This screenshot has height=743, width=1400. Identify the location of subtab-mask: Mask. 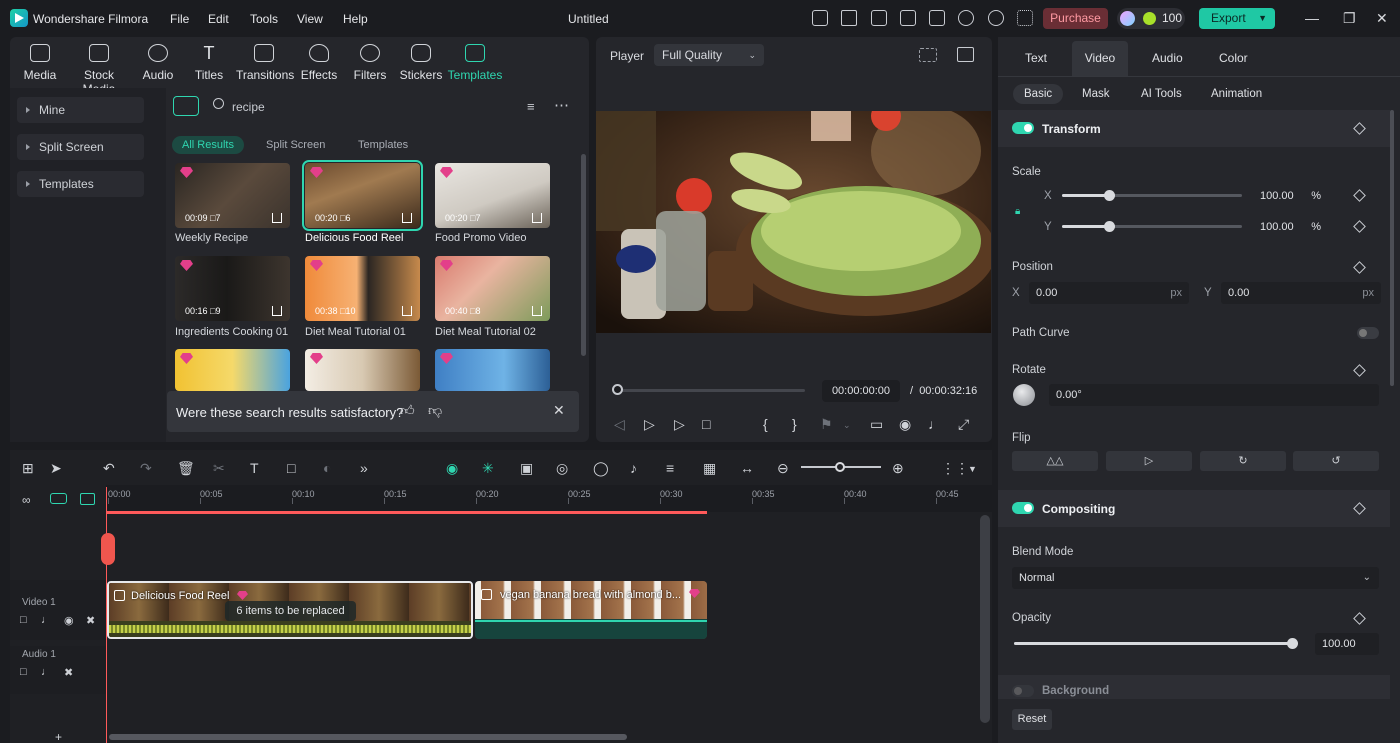
(1095, 94).